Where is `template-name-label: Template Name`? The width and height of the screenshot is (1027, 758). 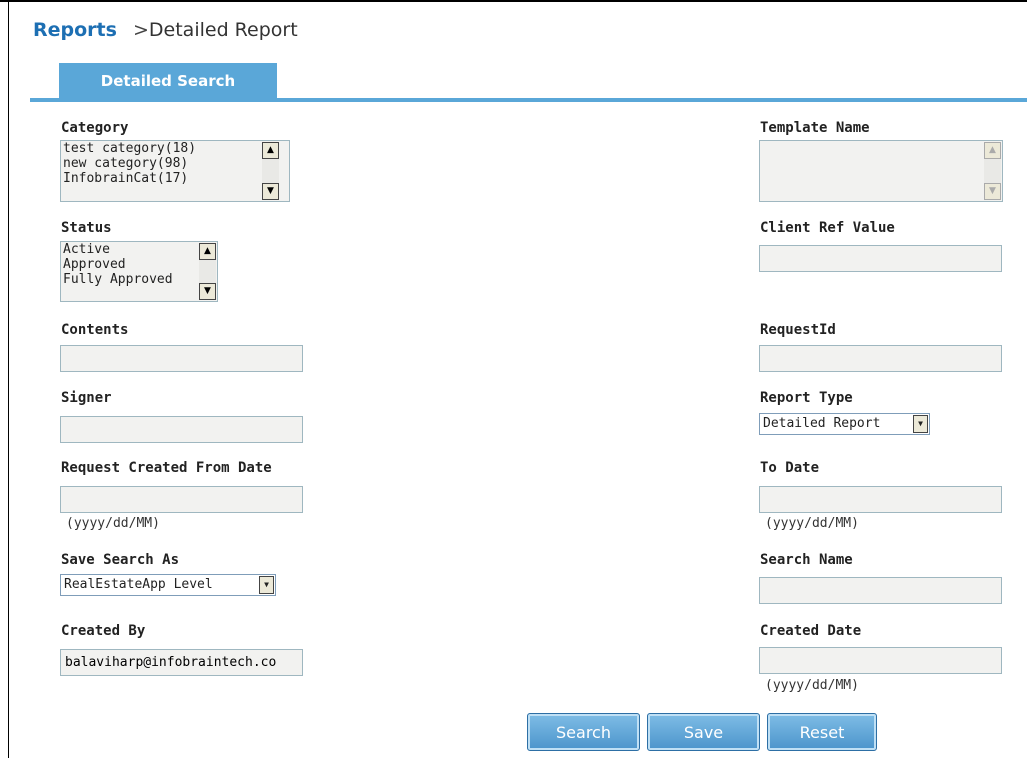 template-name-label: Template Name is located at coordinates (815, 128).